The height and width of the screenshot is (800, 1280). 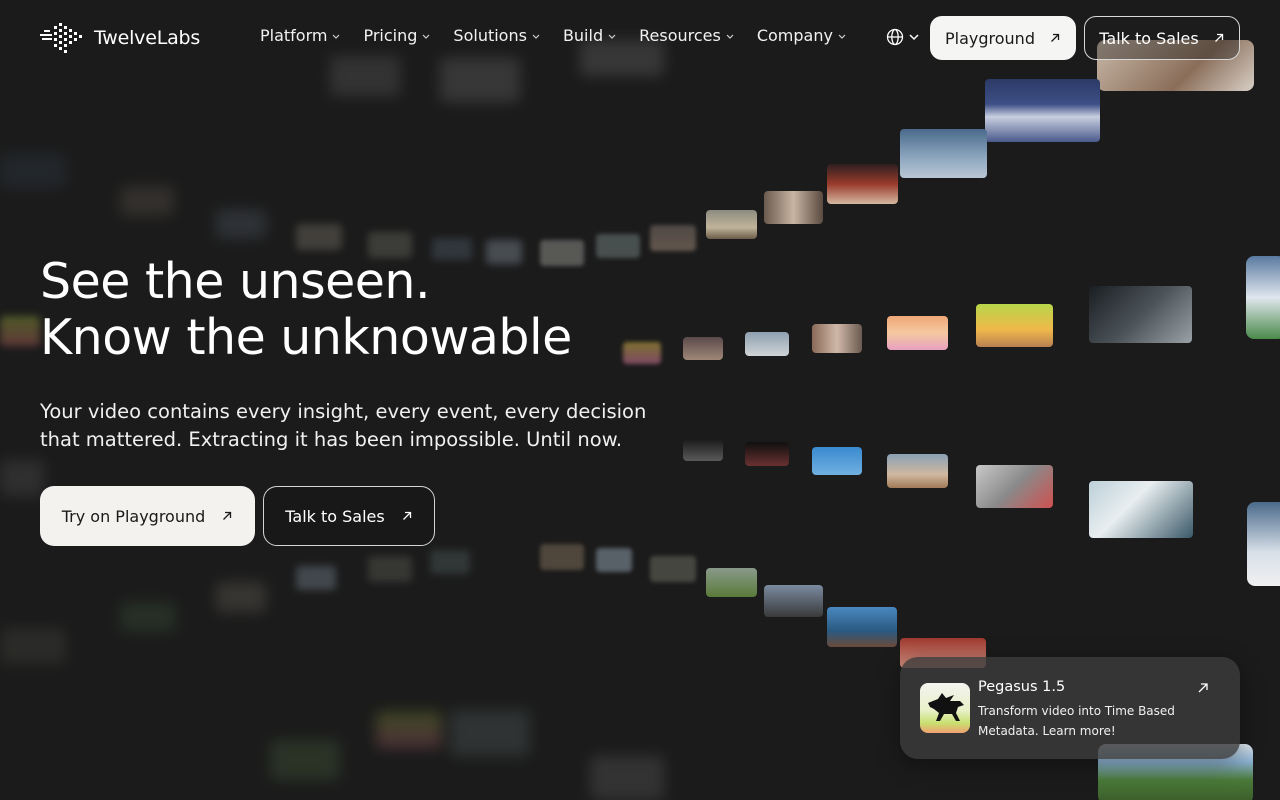 What do you see at coordinates (945, 708) in the screenshot?
I see `pegasus-icon` at bounding box center [945, 708].